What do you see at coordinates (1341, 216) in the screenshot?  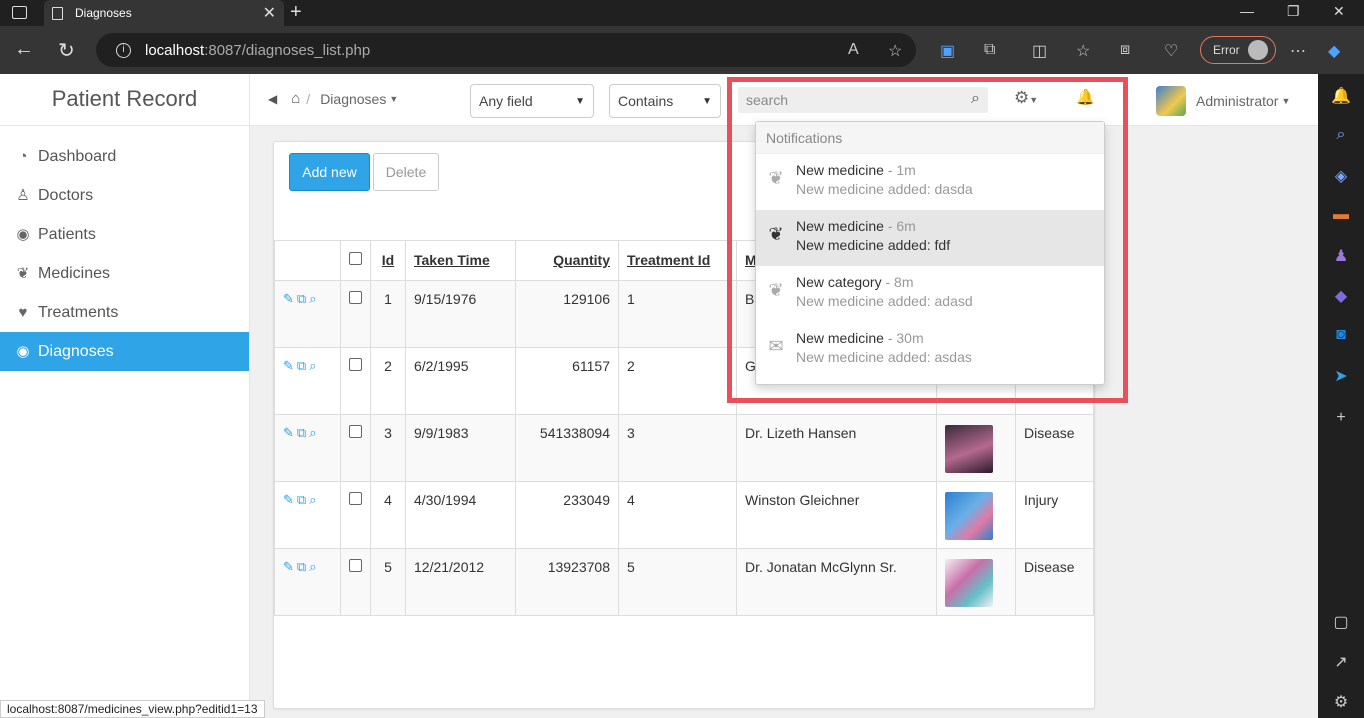 I see `toolbox-sidebar-icon: ▬` at bounding box center [1341, 216].